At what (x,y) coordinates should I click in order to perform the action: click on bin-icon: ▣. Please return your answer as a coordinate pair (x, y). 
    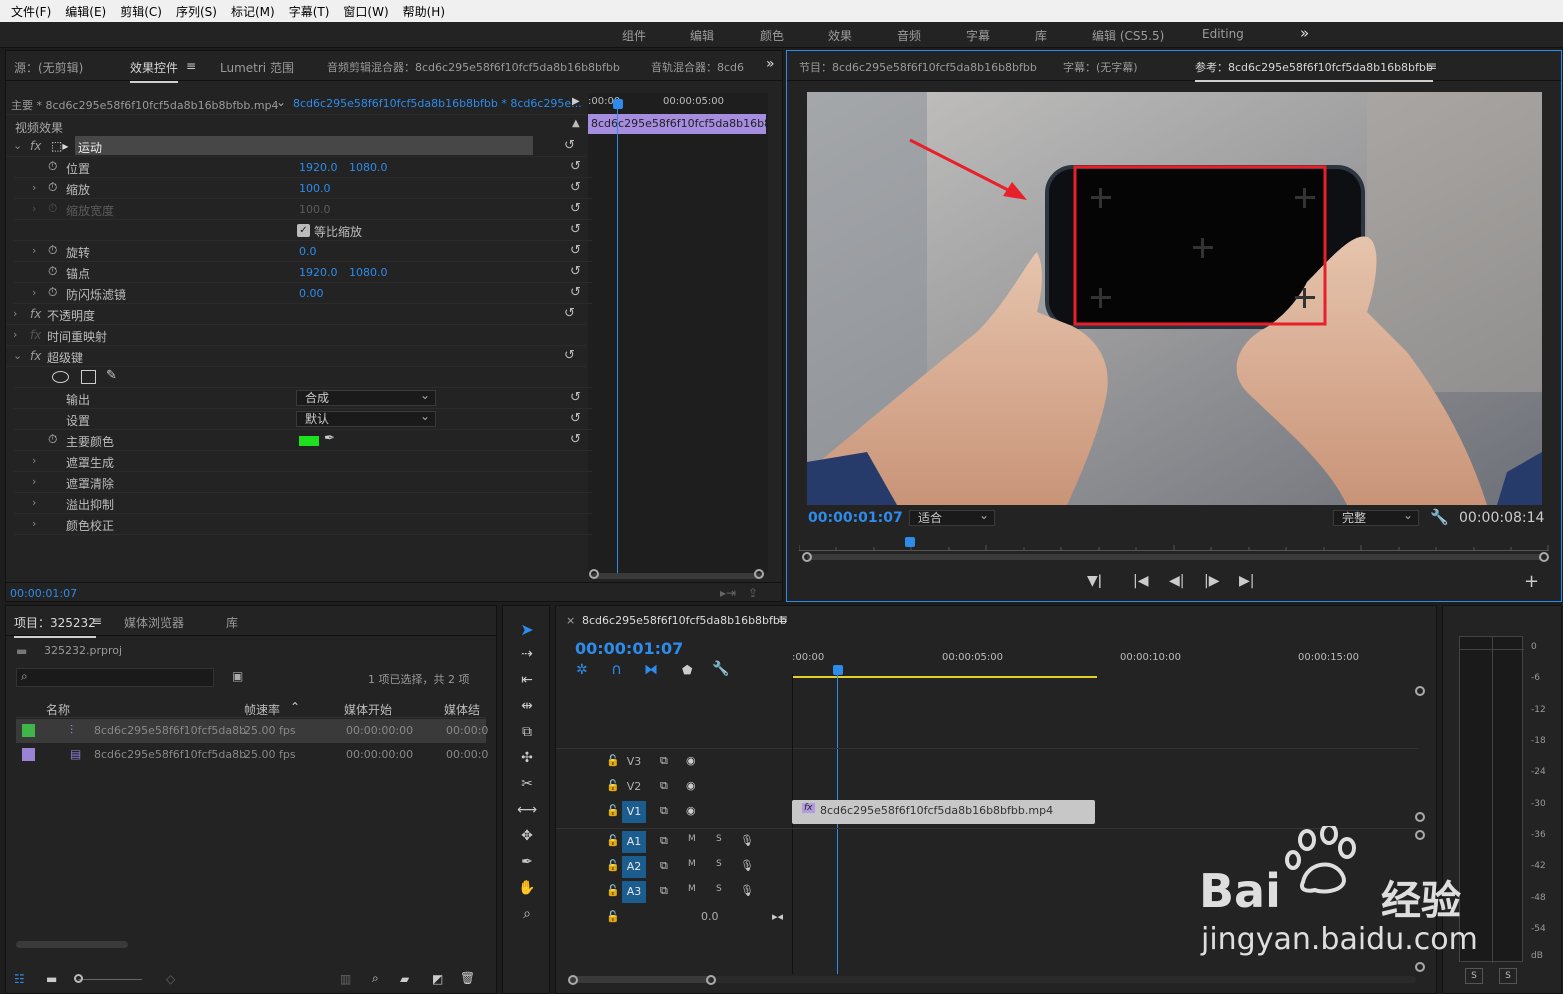
    Looking at the image, I should click on (237, 676).